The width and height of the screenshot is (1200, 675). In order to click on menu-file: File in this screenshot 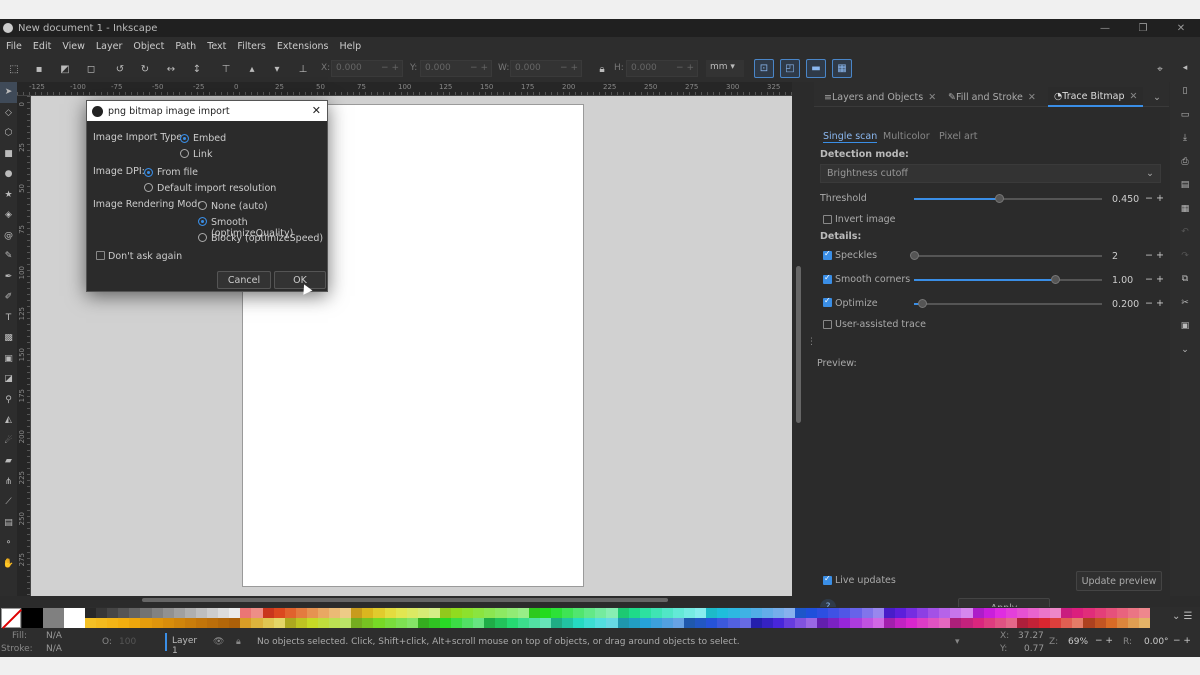, I will do `click(13, 46)`.